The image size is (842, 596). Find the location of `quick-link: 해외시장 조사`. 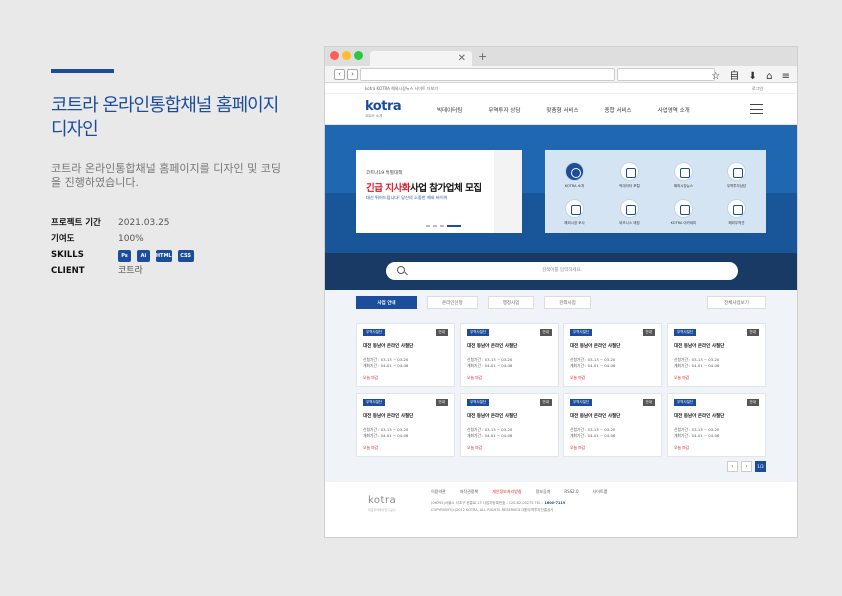

quick-link: 해외시장 조사 is located at coordinates (574, 212).